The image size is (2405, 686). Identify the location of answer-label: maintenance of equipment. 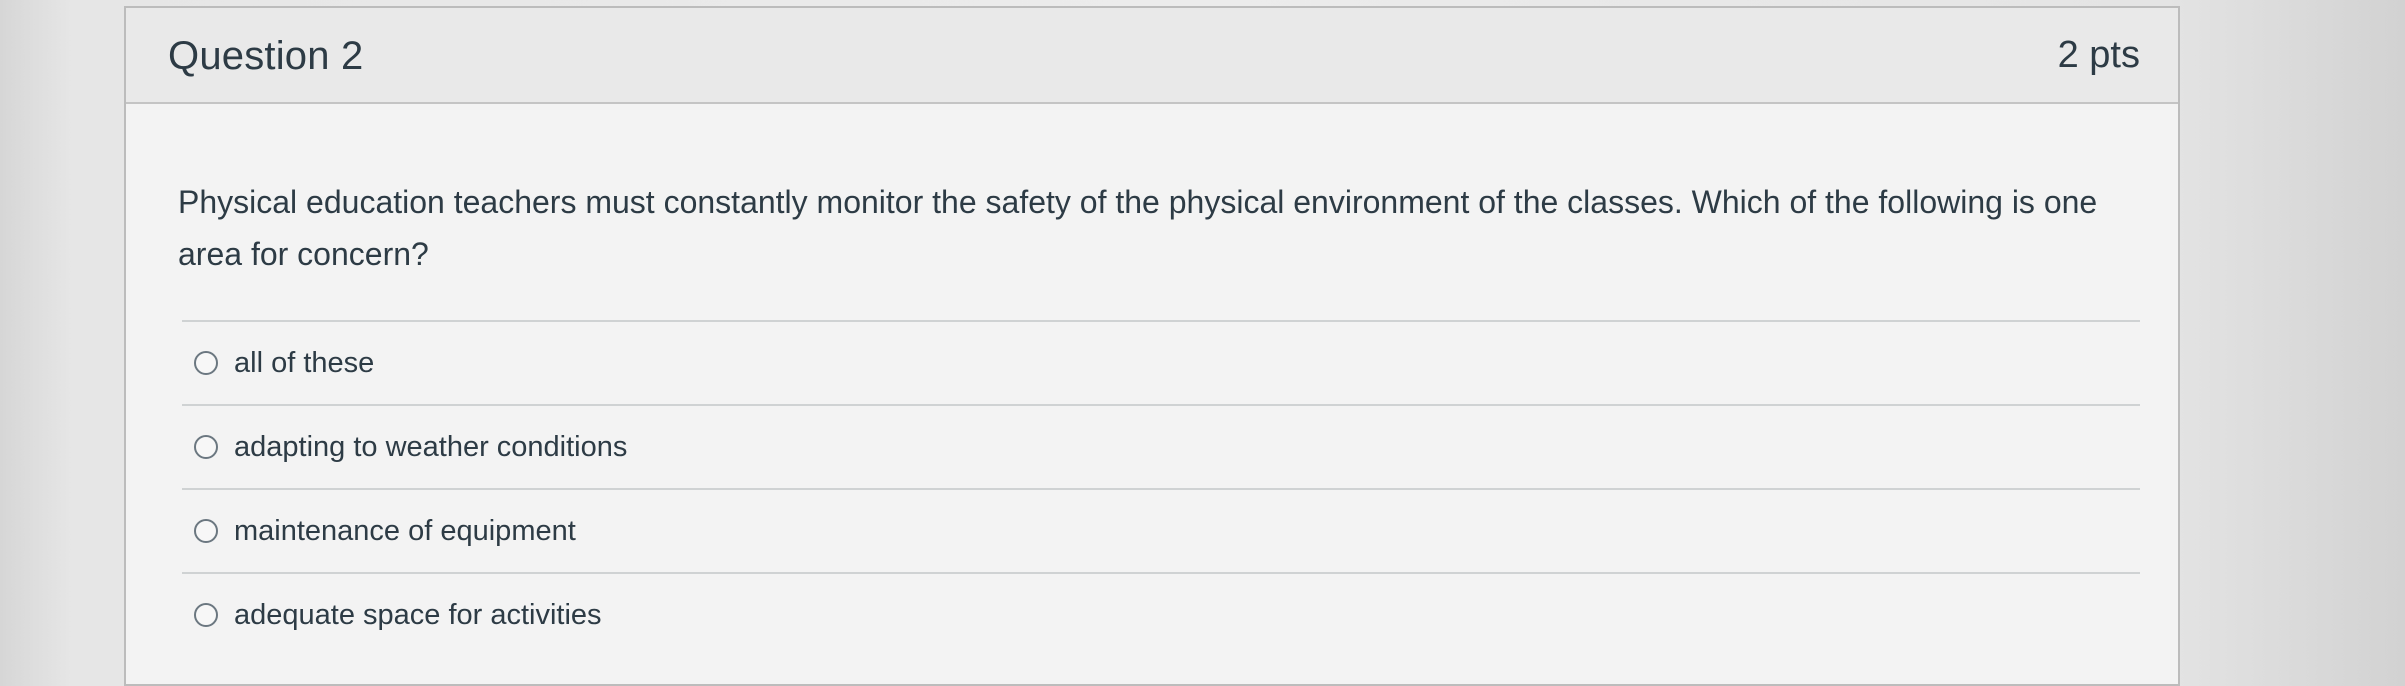
(405, 531).